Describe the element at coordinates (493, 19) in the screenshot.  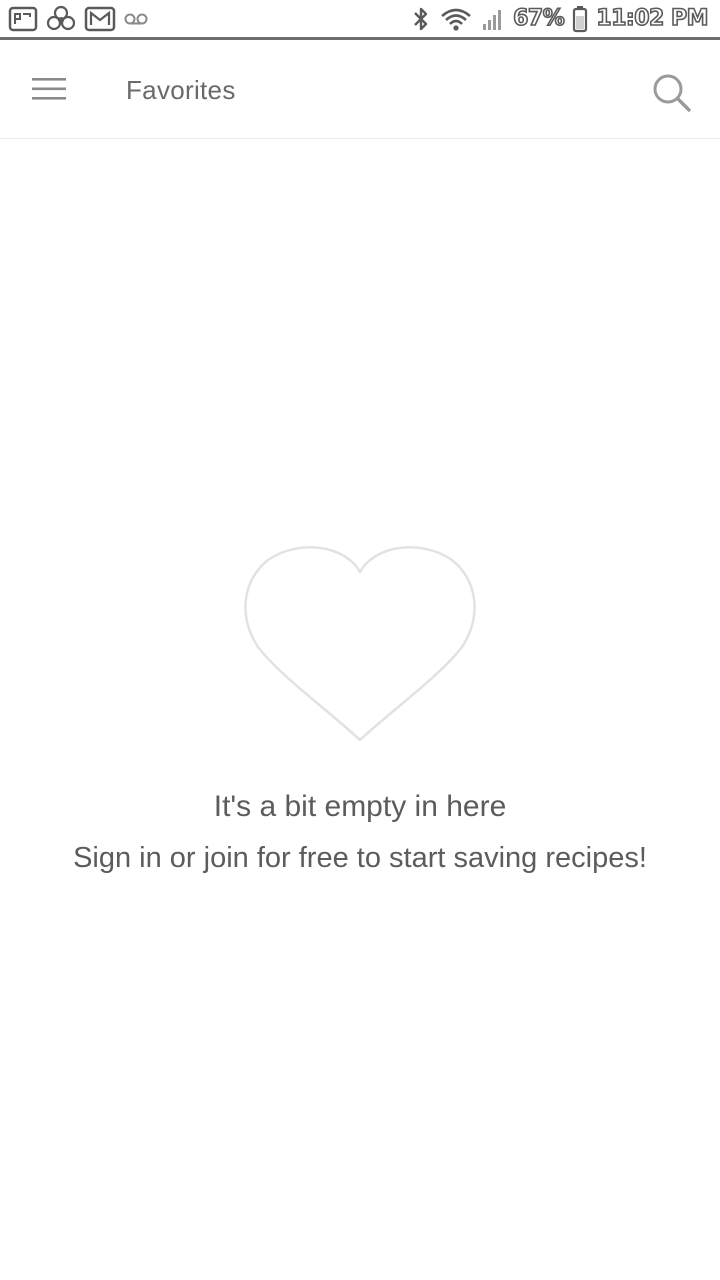
I see `signal-icon` at that location.